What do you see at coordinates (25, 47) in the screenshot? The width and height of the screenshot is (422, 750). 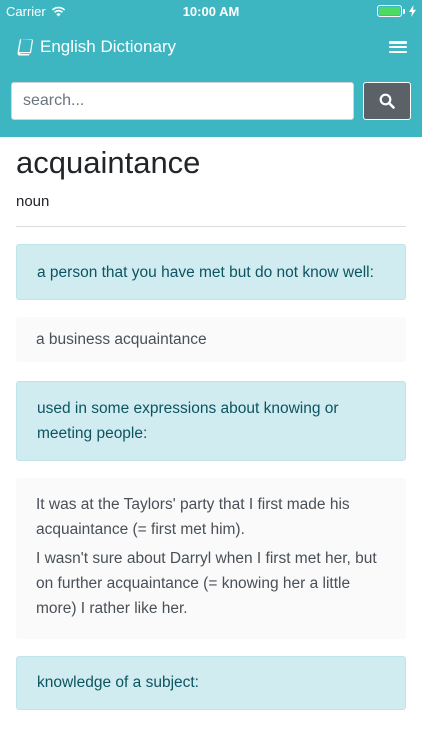 I see `book-icon` at bounding box center [25, 47].